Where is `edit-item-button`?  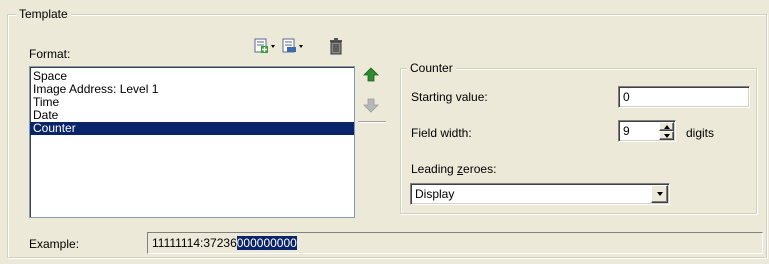 edit-item-button is located at coordinates (293, 46).